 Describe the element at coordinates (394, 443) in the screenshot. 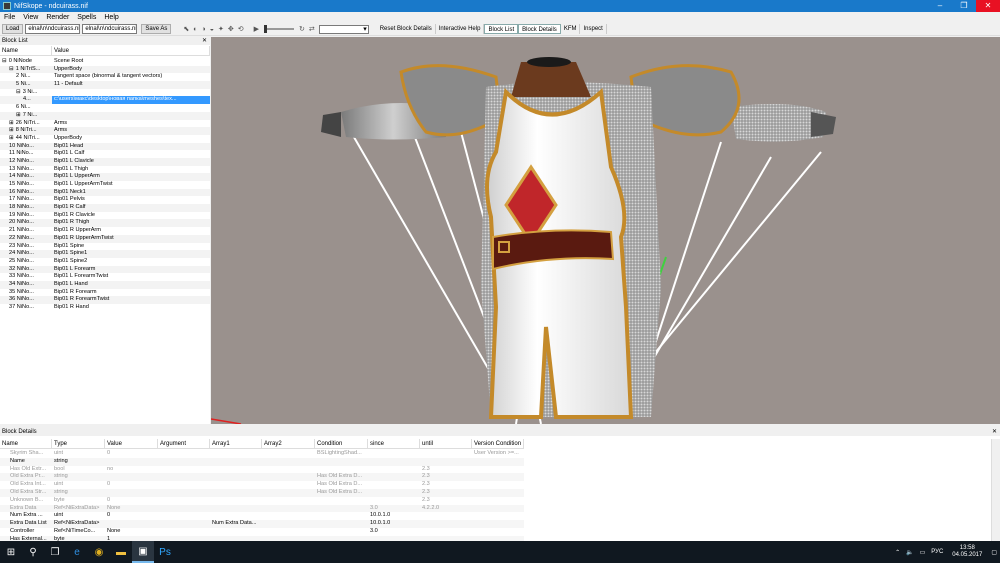

I see `details-column-header: since` at that location.